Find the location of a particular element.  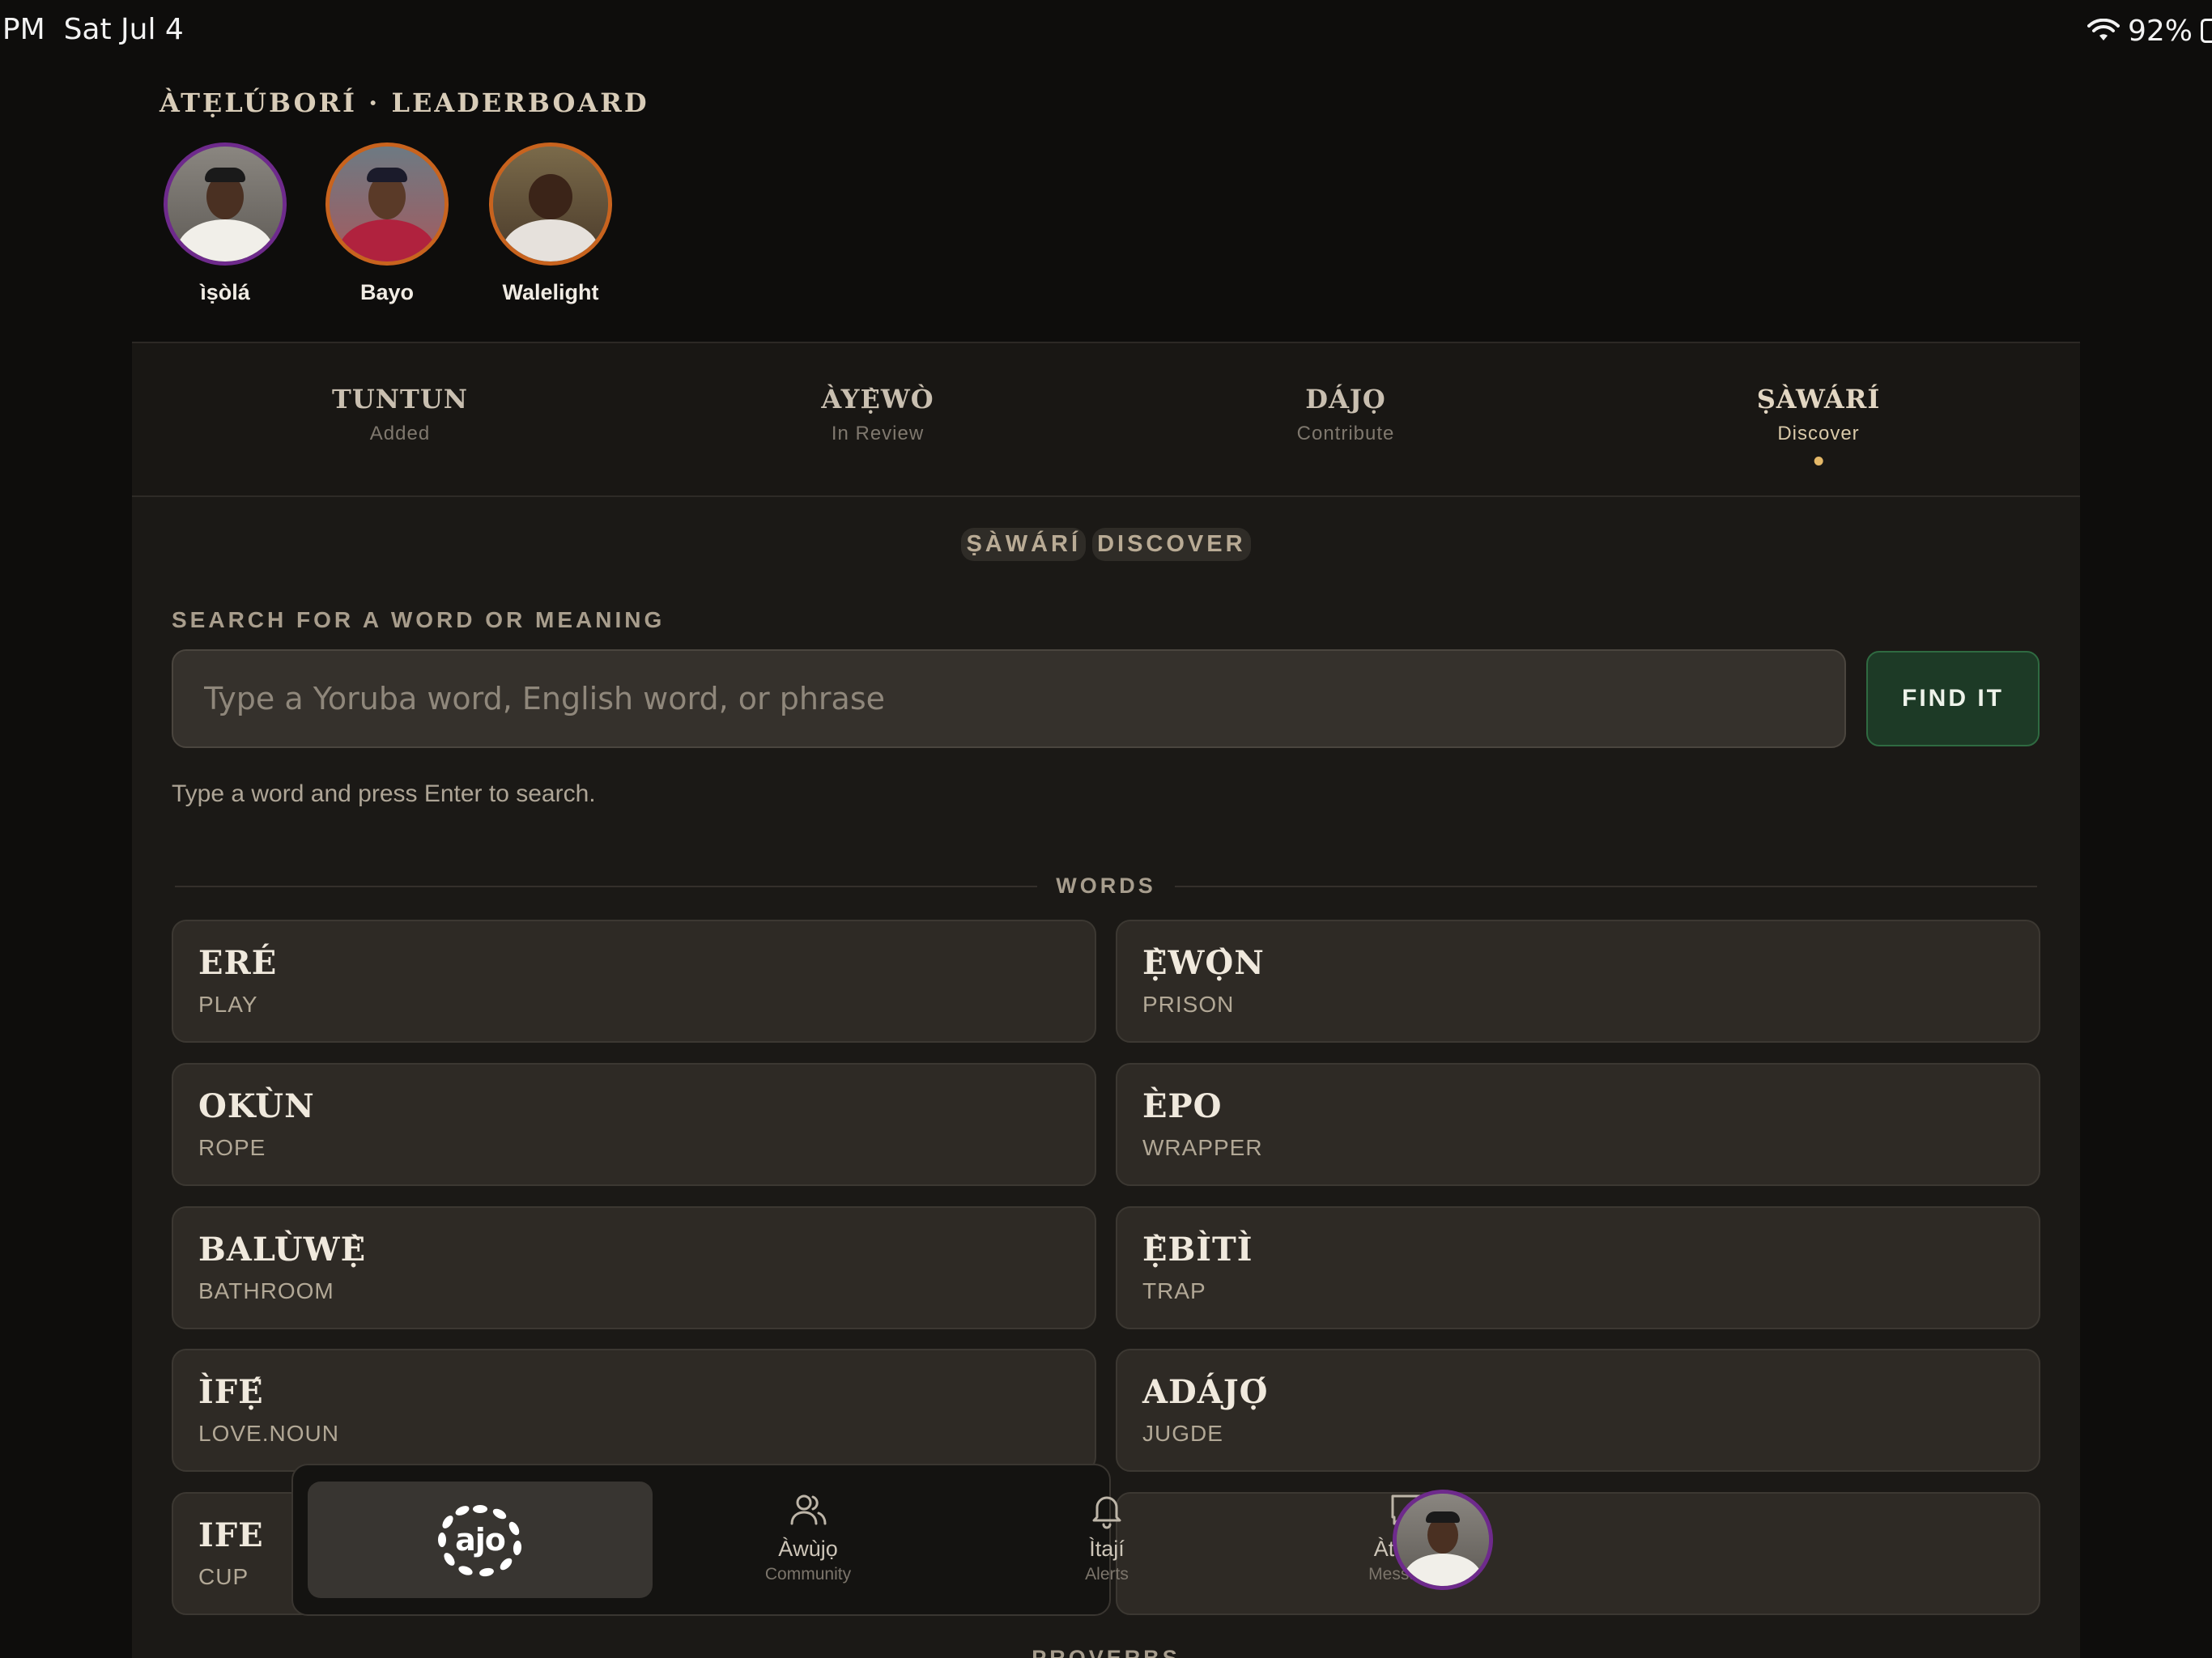

avatar-name: ìṣòlá is located at coordinates (225, 292).